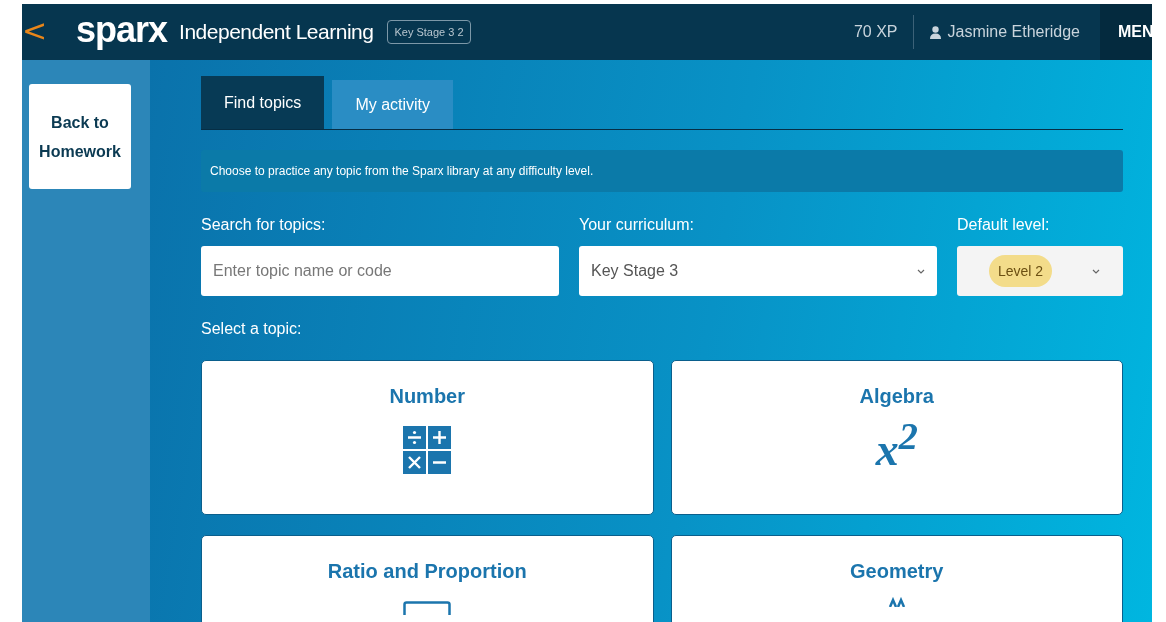 This screenshot has width=1166, height=622. What do you see at coordinates (1004, 225) in the screenshot?
I see `field-label: Default level:` at bounding box center [1004, 225].